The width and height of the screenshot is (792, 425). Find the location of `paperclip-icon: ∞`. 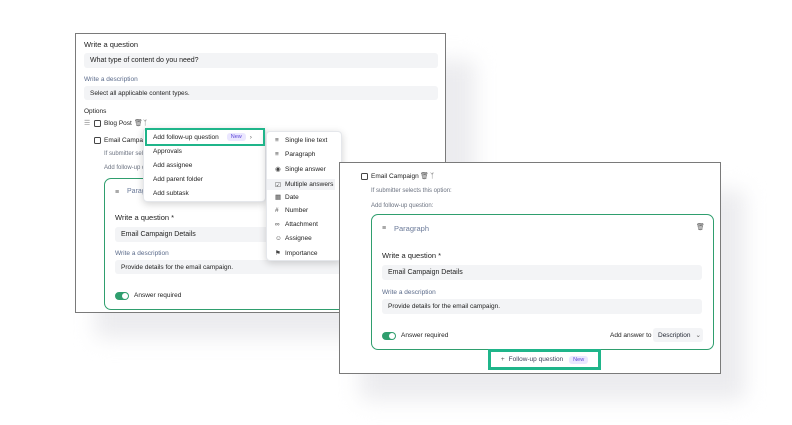

paperclip-icon: ∞ is located at coordinates (277, 224).